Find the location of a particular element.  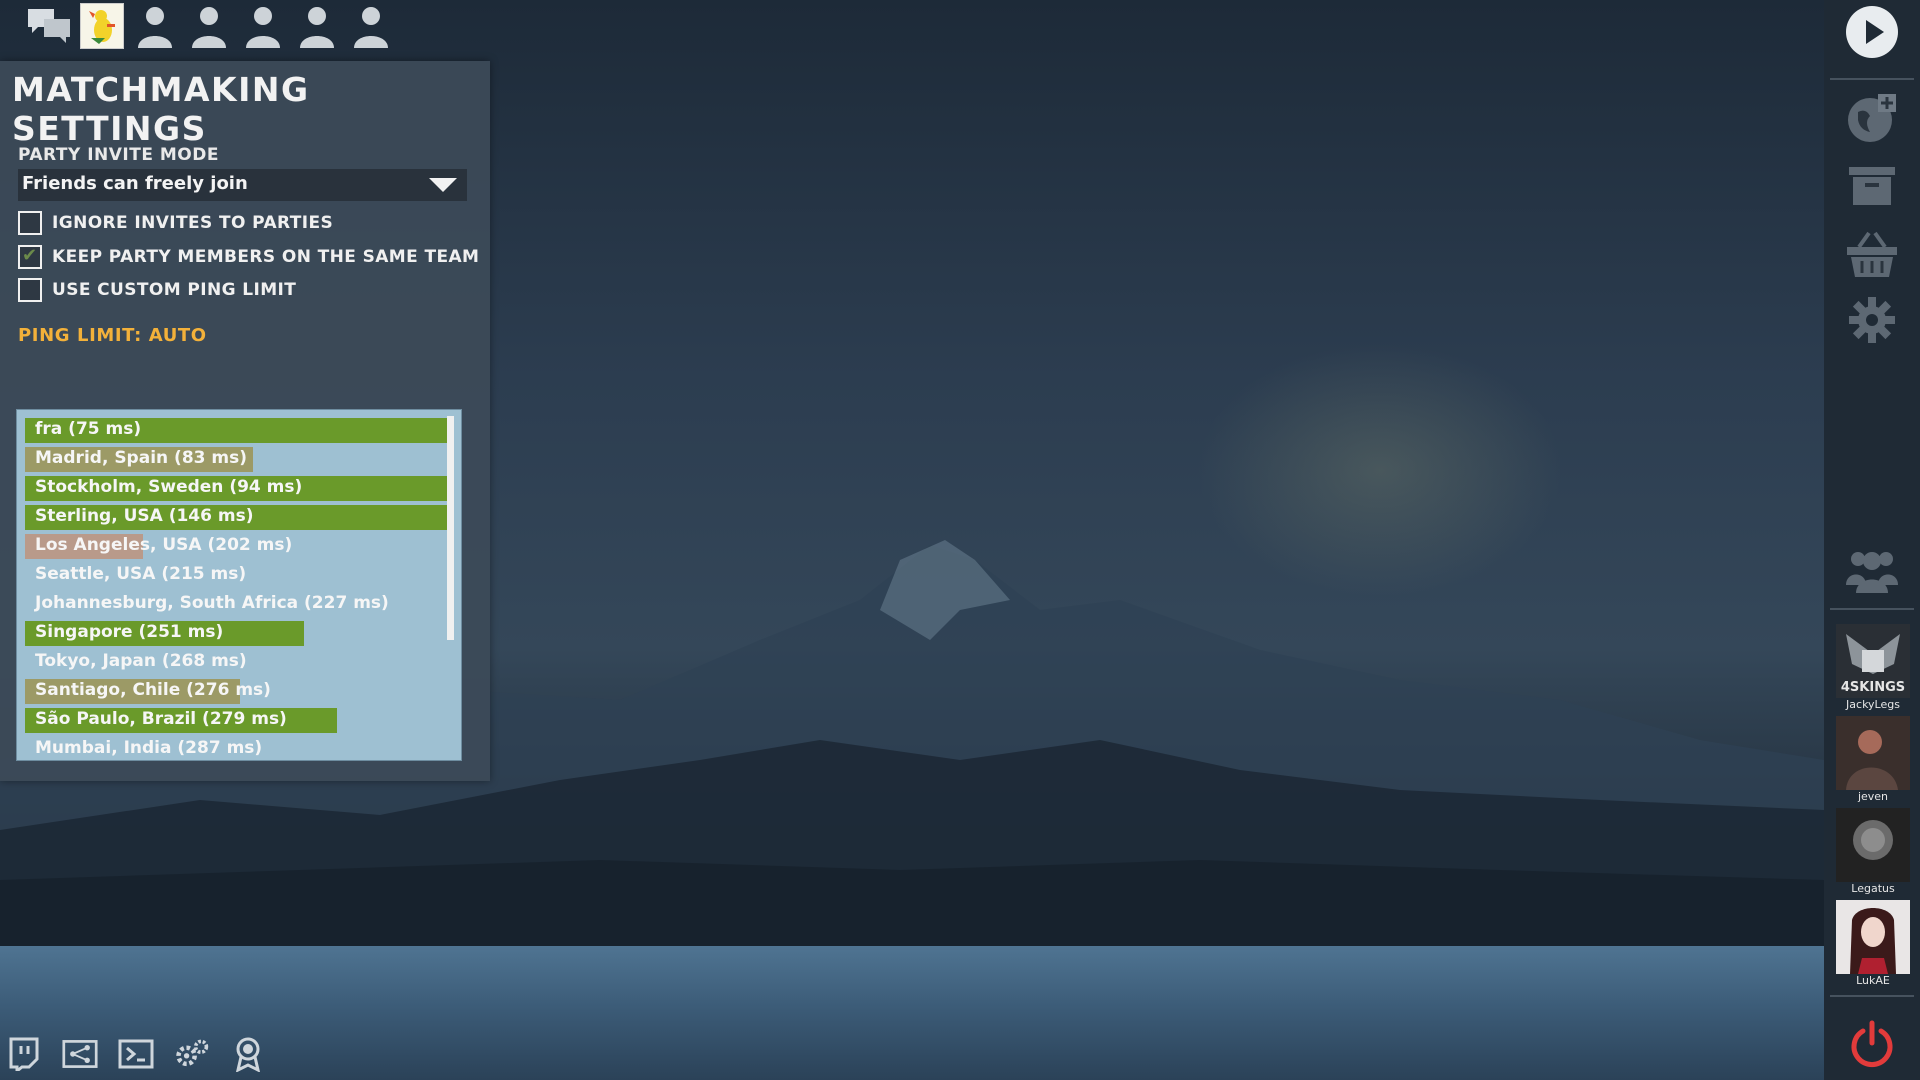

server-row: Sterling, USA (146 ms) is located at coordinates (236, 517).